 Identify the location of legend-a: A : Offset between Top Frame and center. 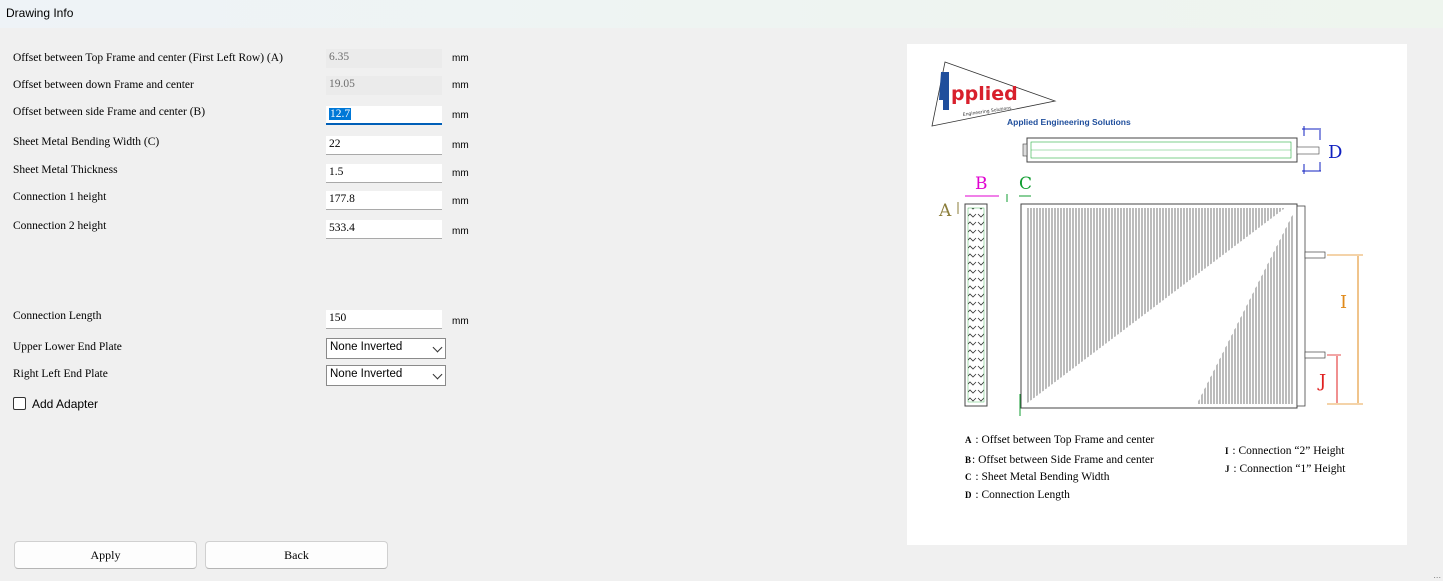
(1059, 440).